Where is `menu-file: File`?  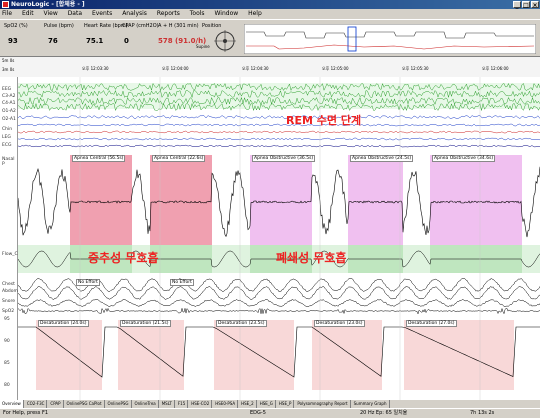 menu-file: File is located at coordinates (7, 13).